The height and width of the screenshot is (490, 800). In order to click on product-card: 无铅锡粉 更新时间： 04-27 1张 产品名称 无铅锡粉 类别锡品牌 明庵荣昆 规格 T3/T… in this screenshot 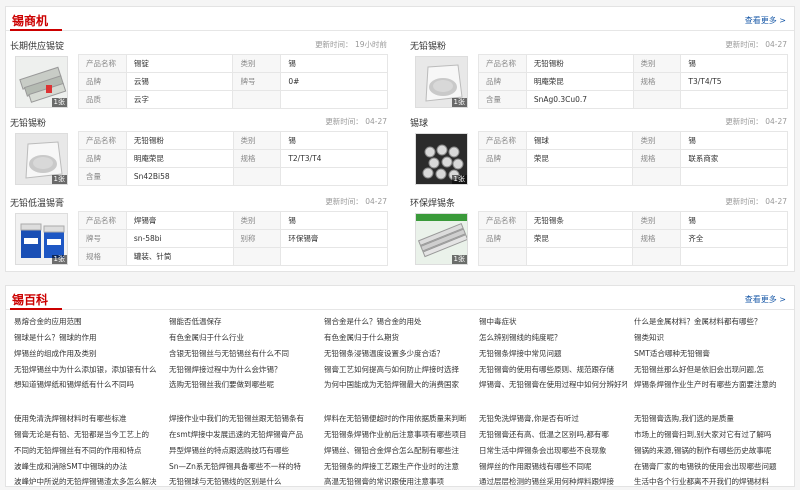, I will do `click(598, 77)`.